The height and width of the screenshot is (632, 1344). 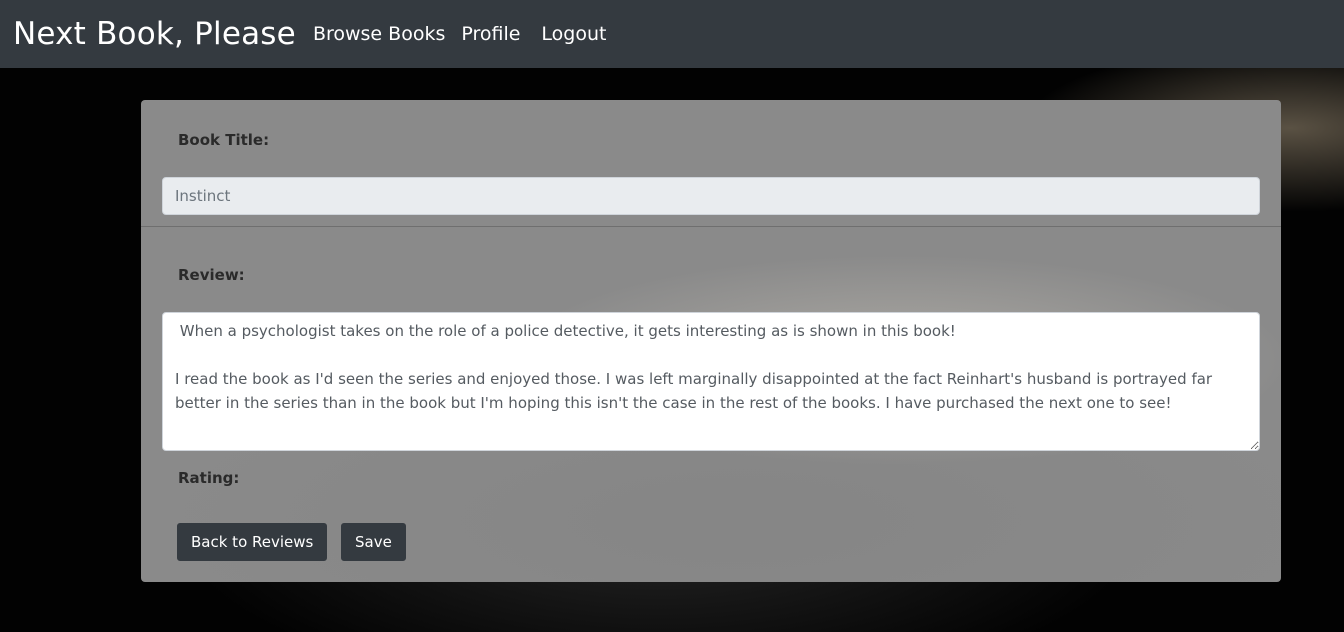 What do you see at coordinates (209, 478) in the screenshot?
I see `rating-label: Rating:` at bounding box center [209, 478].